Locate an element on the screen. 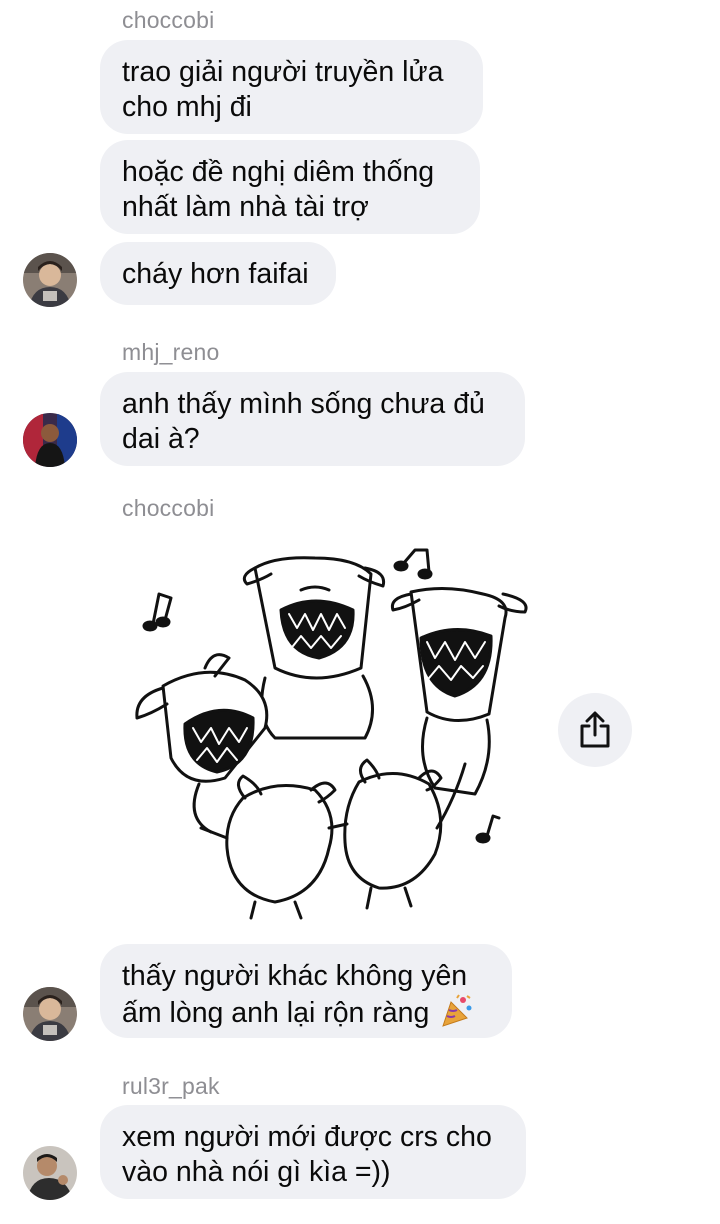 The width and height of the screenshot is (720, 1224). sender-name: mhj_reno is located at coordinates (171, 352).